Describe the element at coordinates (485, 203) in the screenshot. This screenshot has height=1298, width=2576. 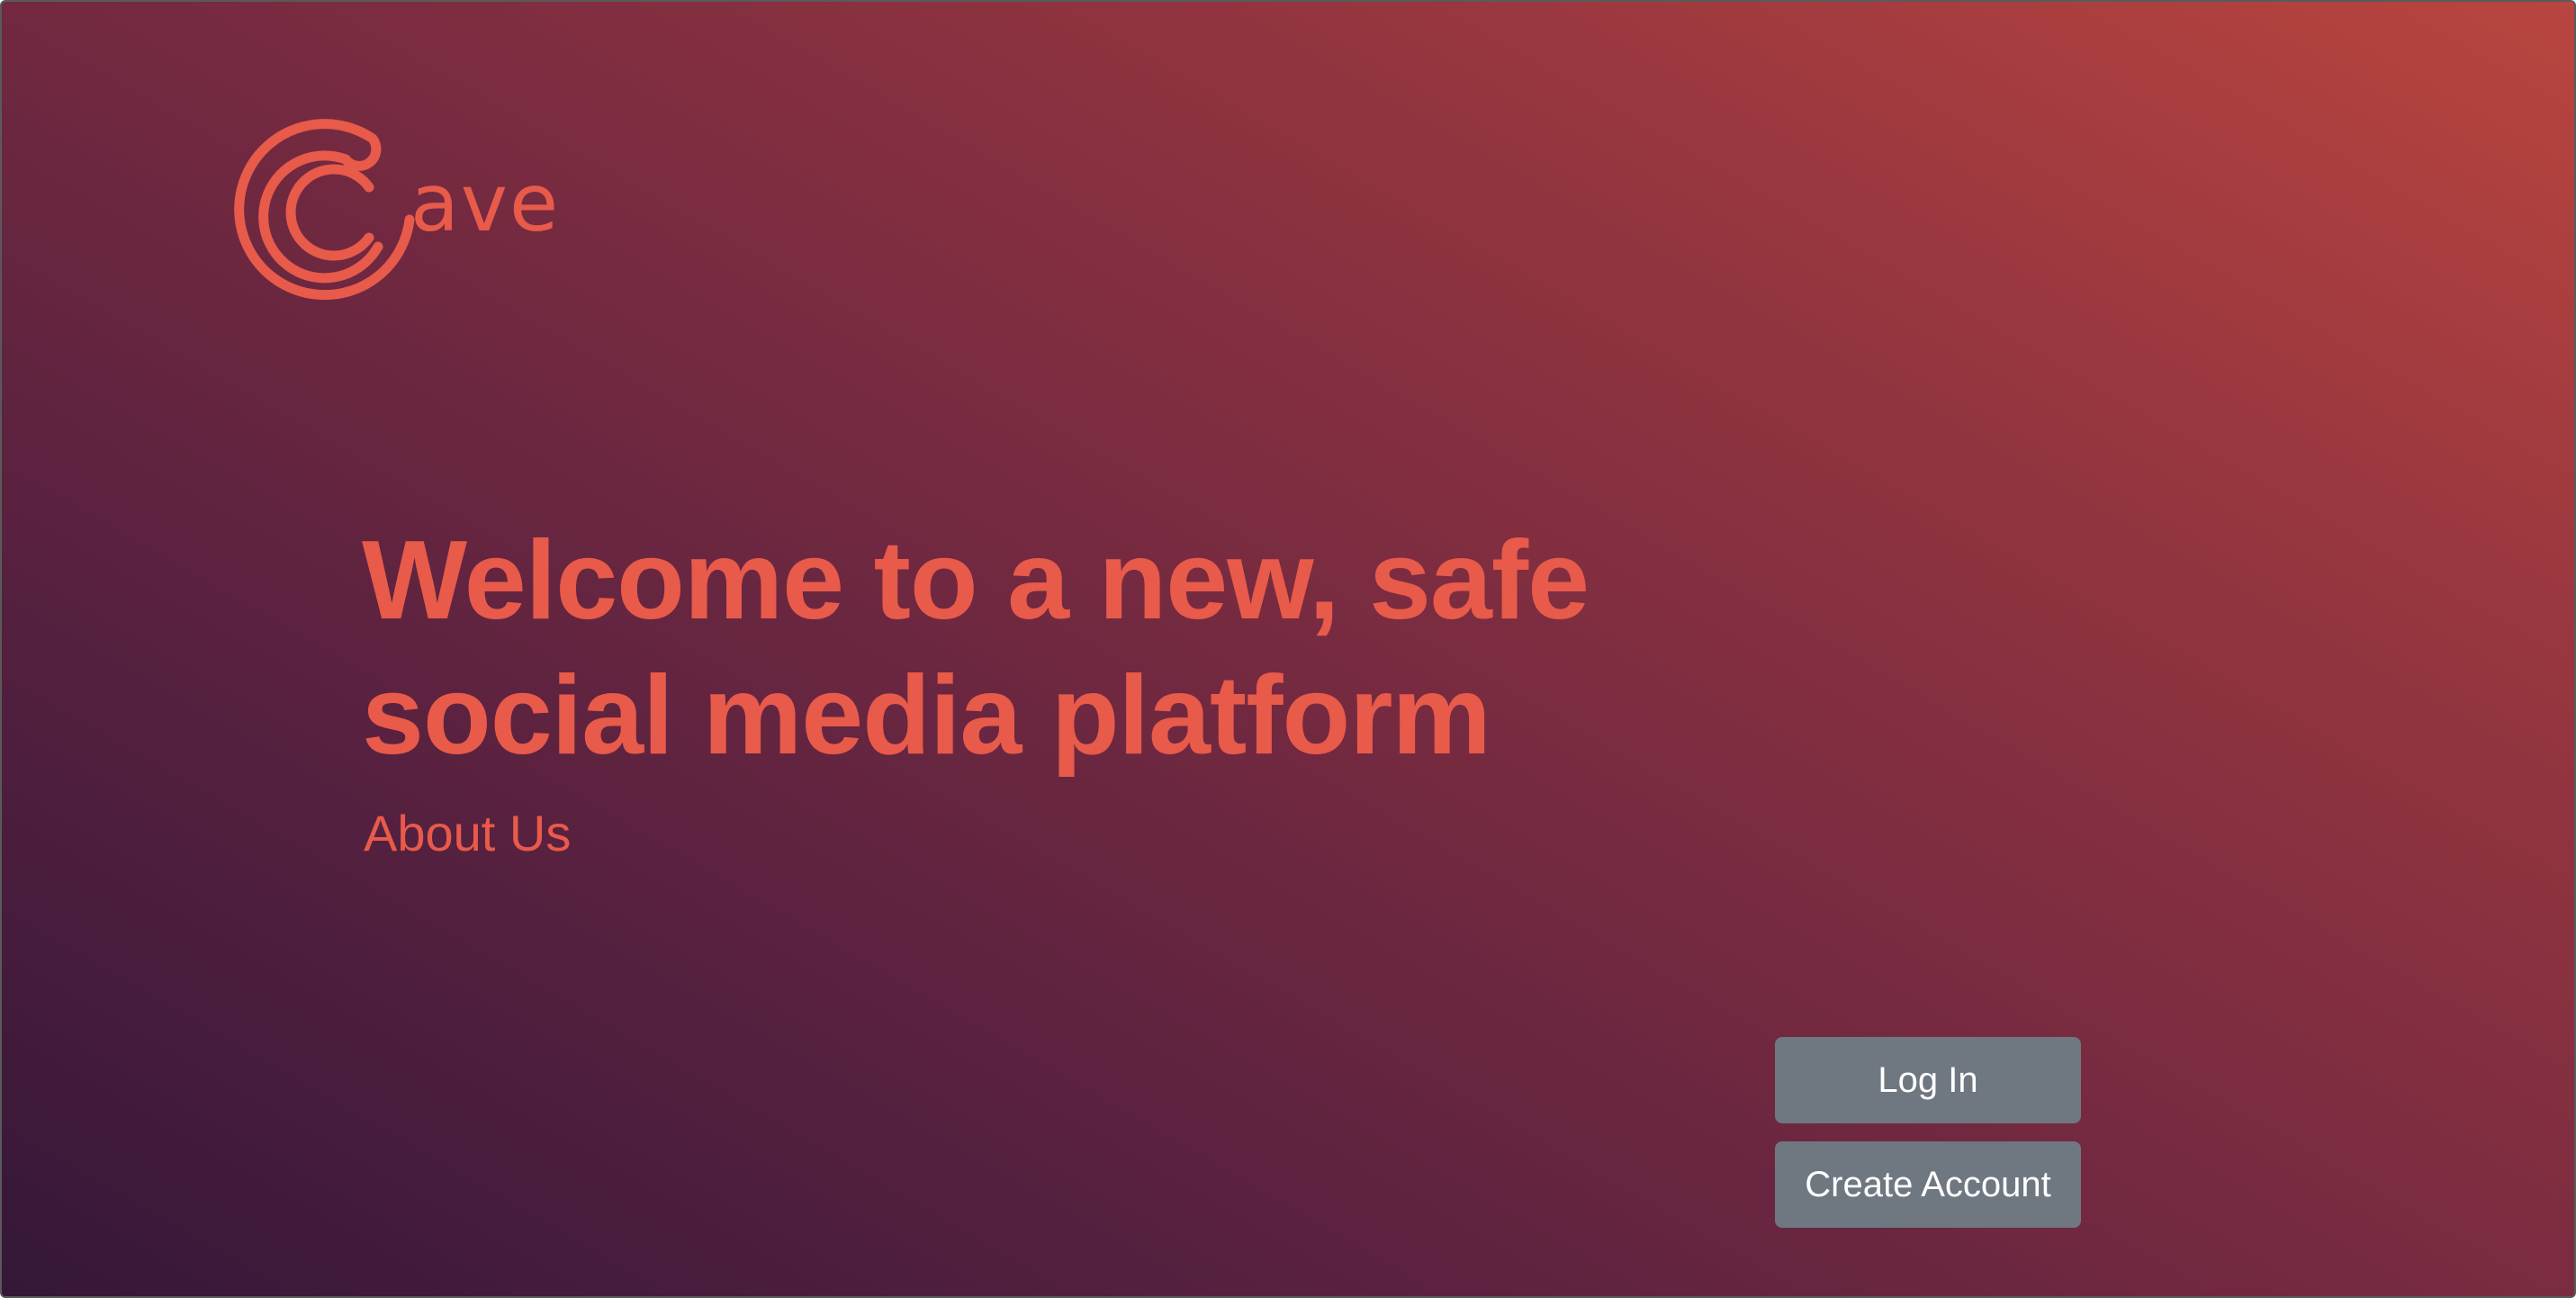
I see `brand-wordmark: ave` at that location.